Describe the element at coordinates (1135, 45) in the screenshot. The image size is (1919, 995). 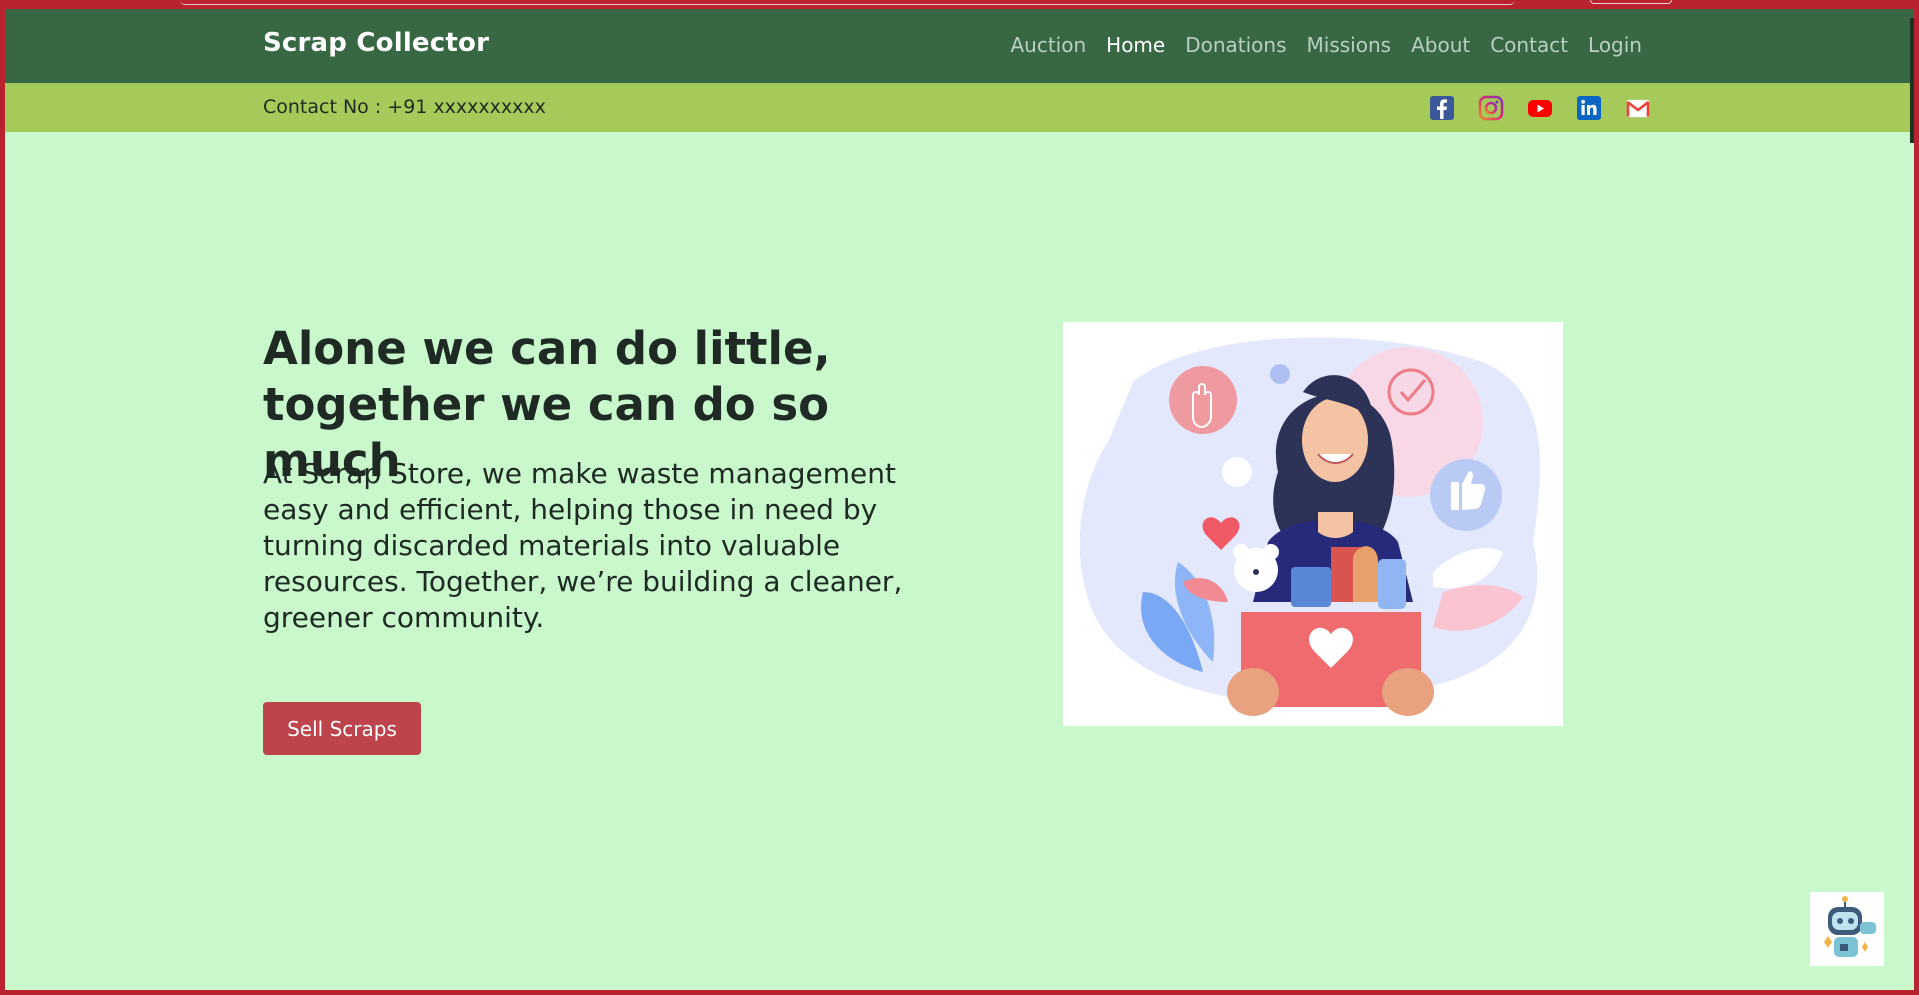
I see `nav-home: Home` at that location.